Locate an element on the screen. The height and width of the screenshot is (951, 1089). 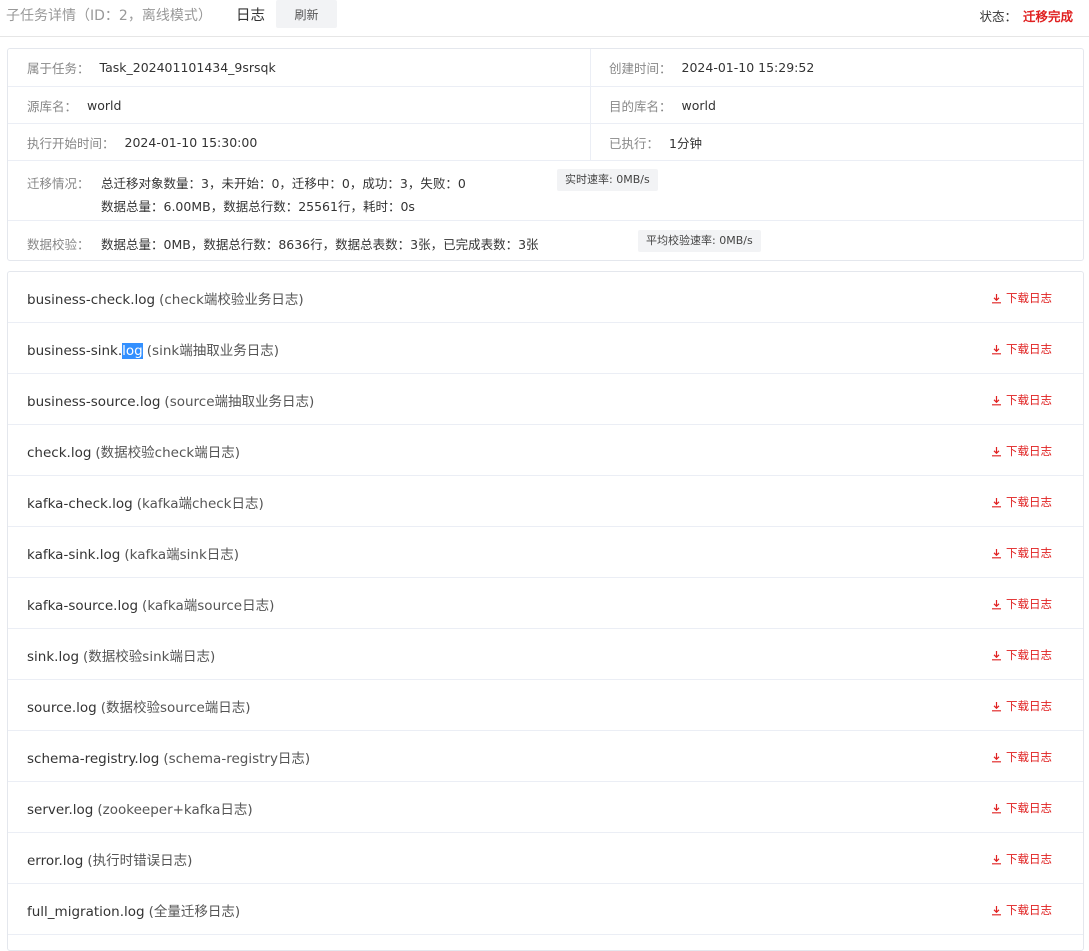
log-file-name: kafka-check.log (kafka端check日志) is located at coordinates (145, 504).